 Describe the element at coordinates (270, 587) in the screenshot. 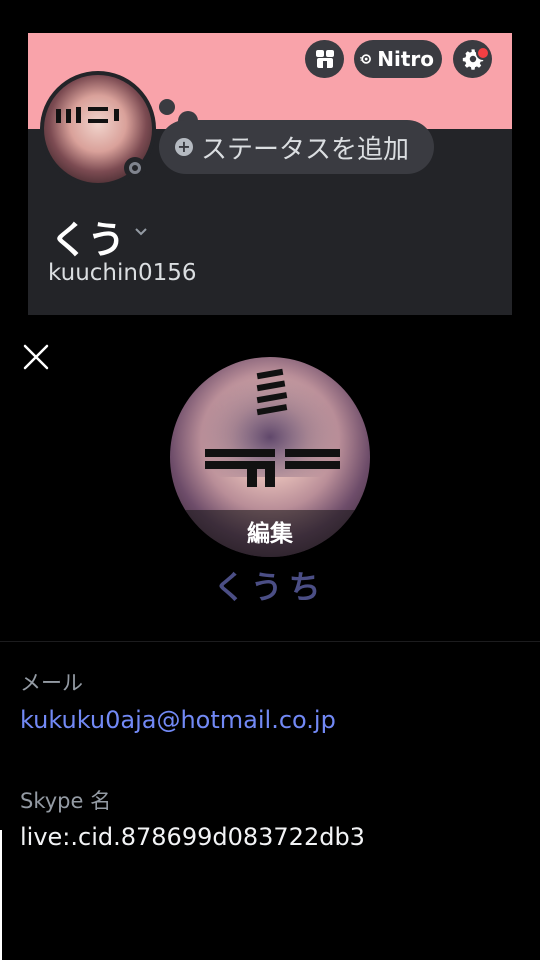

I see `nickname: くうち` at that location.